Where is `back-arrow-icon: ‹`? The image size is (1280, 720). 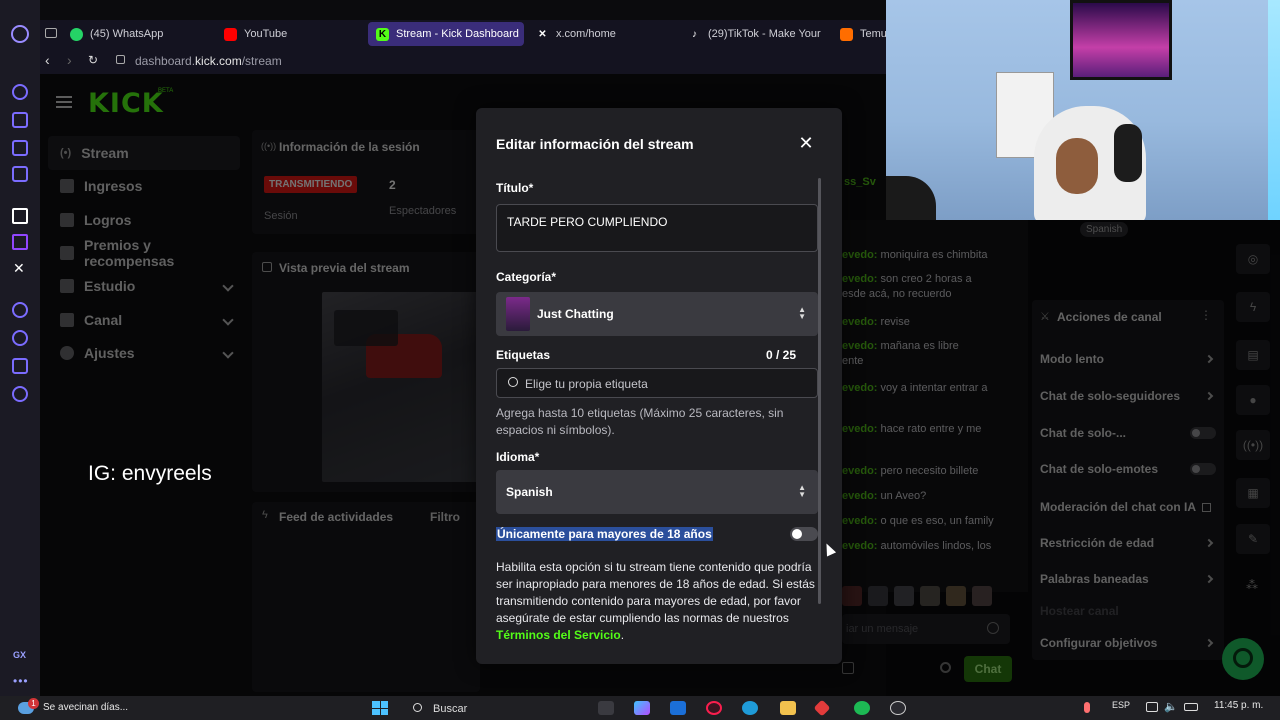
back-arrow-icon: ‹ is located at coordinates (47, 60).